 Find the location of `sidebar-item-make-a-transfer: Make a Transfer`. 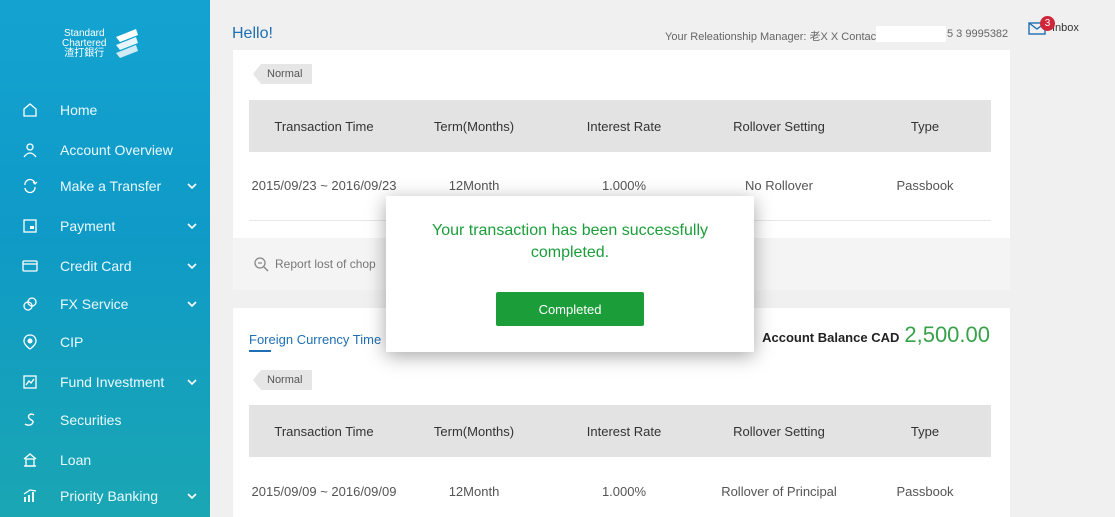

sidebar-item-make-a-transfer: Make a Transfer is located at coordinates (105, 186).